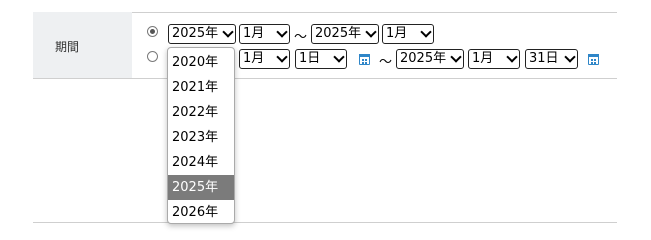  Describe the element at coordinates (152, 56) in the screenshot. I see `radio-date-range` at that location.